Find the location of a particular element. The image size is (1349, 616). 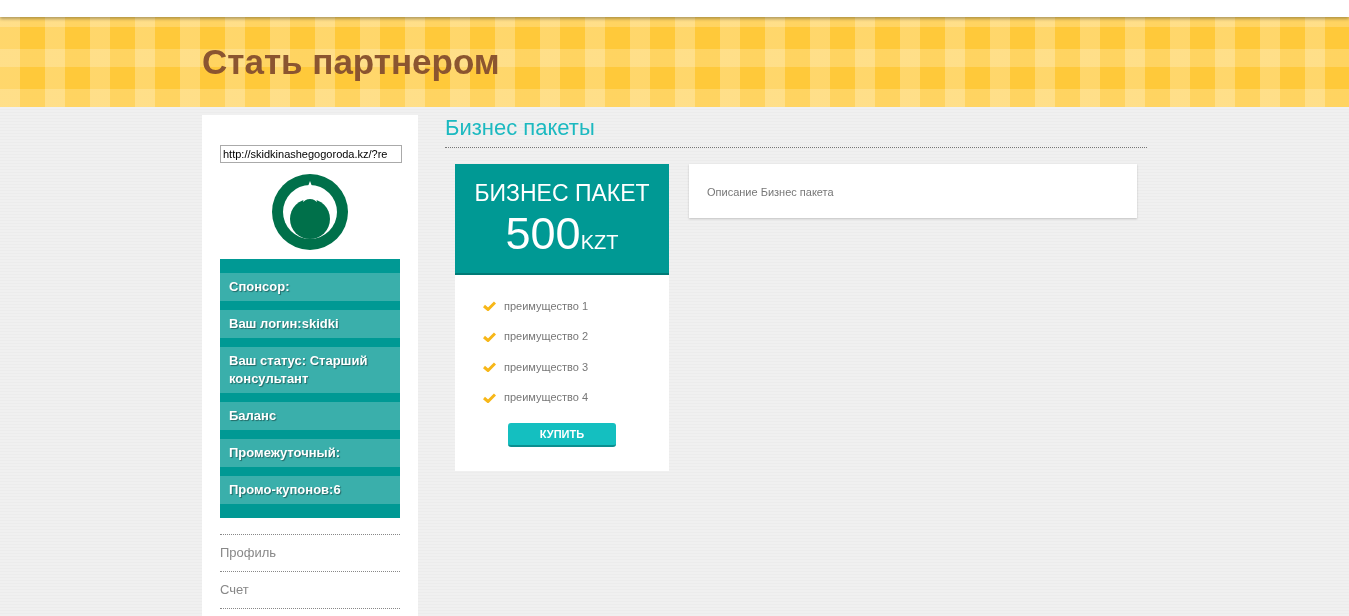

package-name: БИЗНЕС ПАКЕТ is located at coordinates (562, 194).